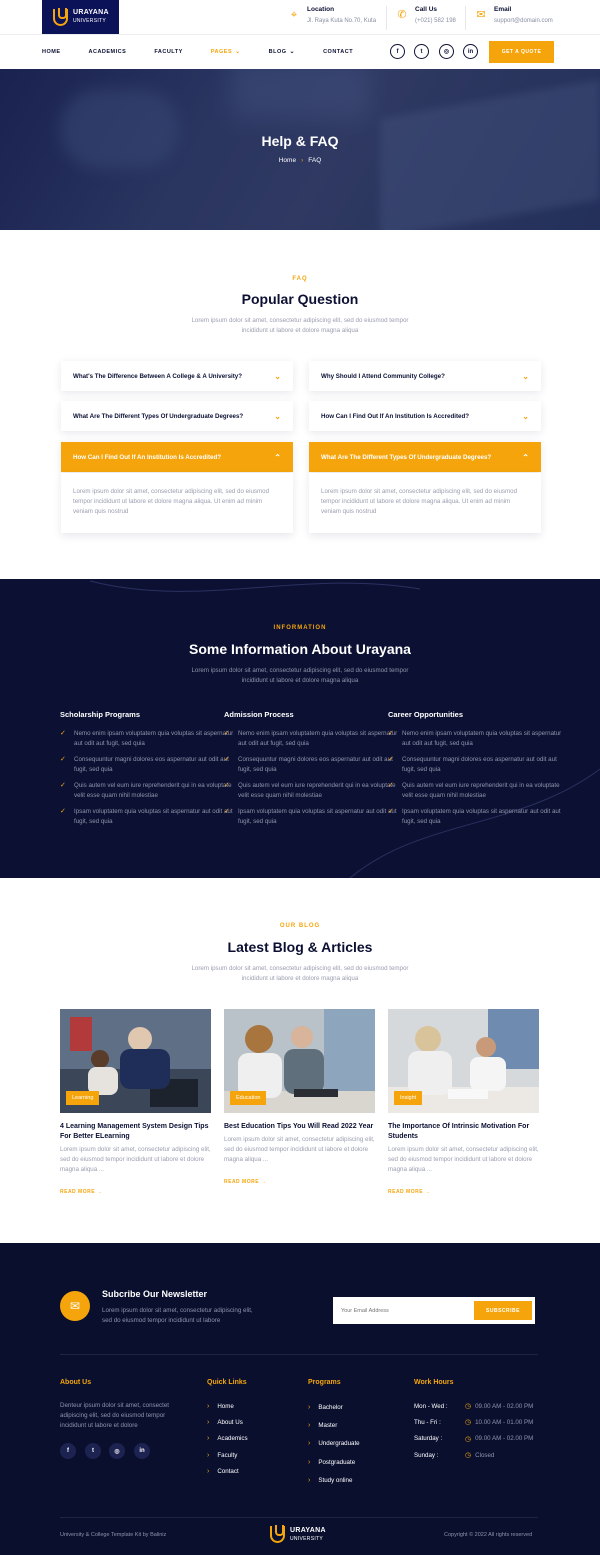 The width and height of the screenshot is (600, 1555). What do you see at coordinates (108, 51) in the screenshot?
I see `nav-academics: ACADEMICS` at bounding box center [108, 51].